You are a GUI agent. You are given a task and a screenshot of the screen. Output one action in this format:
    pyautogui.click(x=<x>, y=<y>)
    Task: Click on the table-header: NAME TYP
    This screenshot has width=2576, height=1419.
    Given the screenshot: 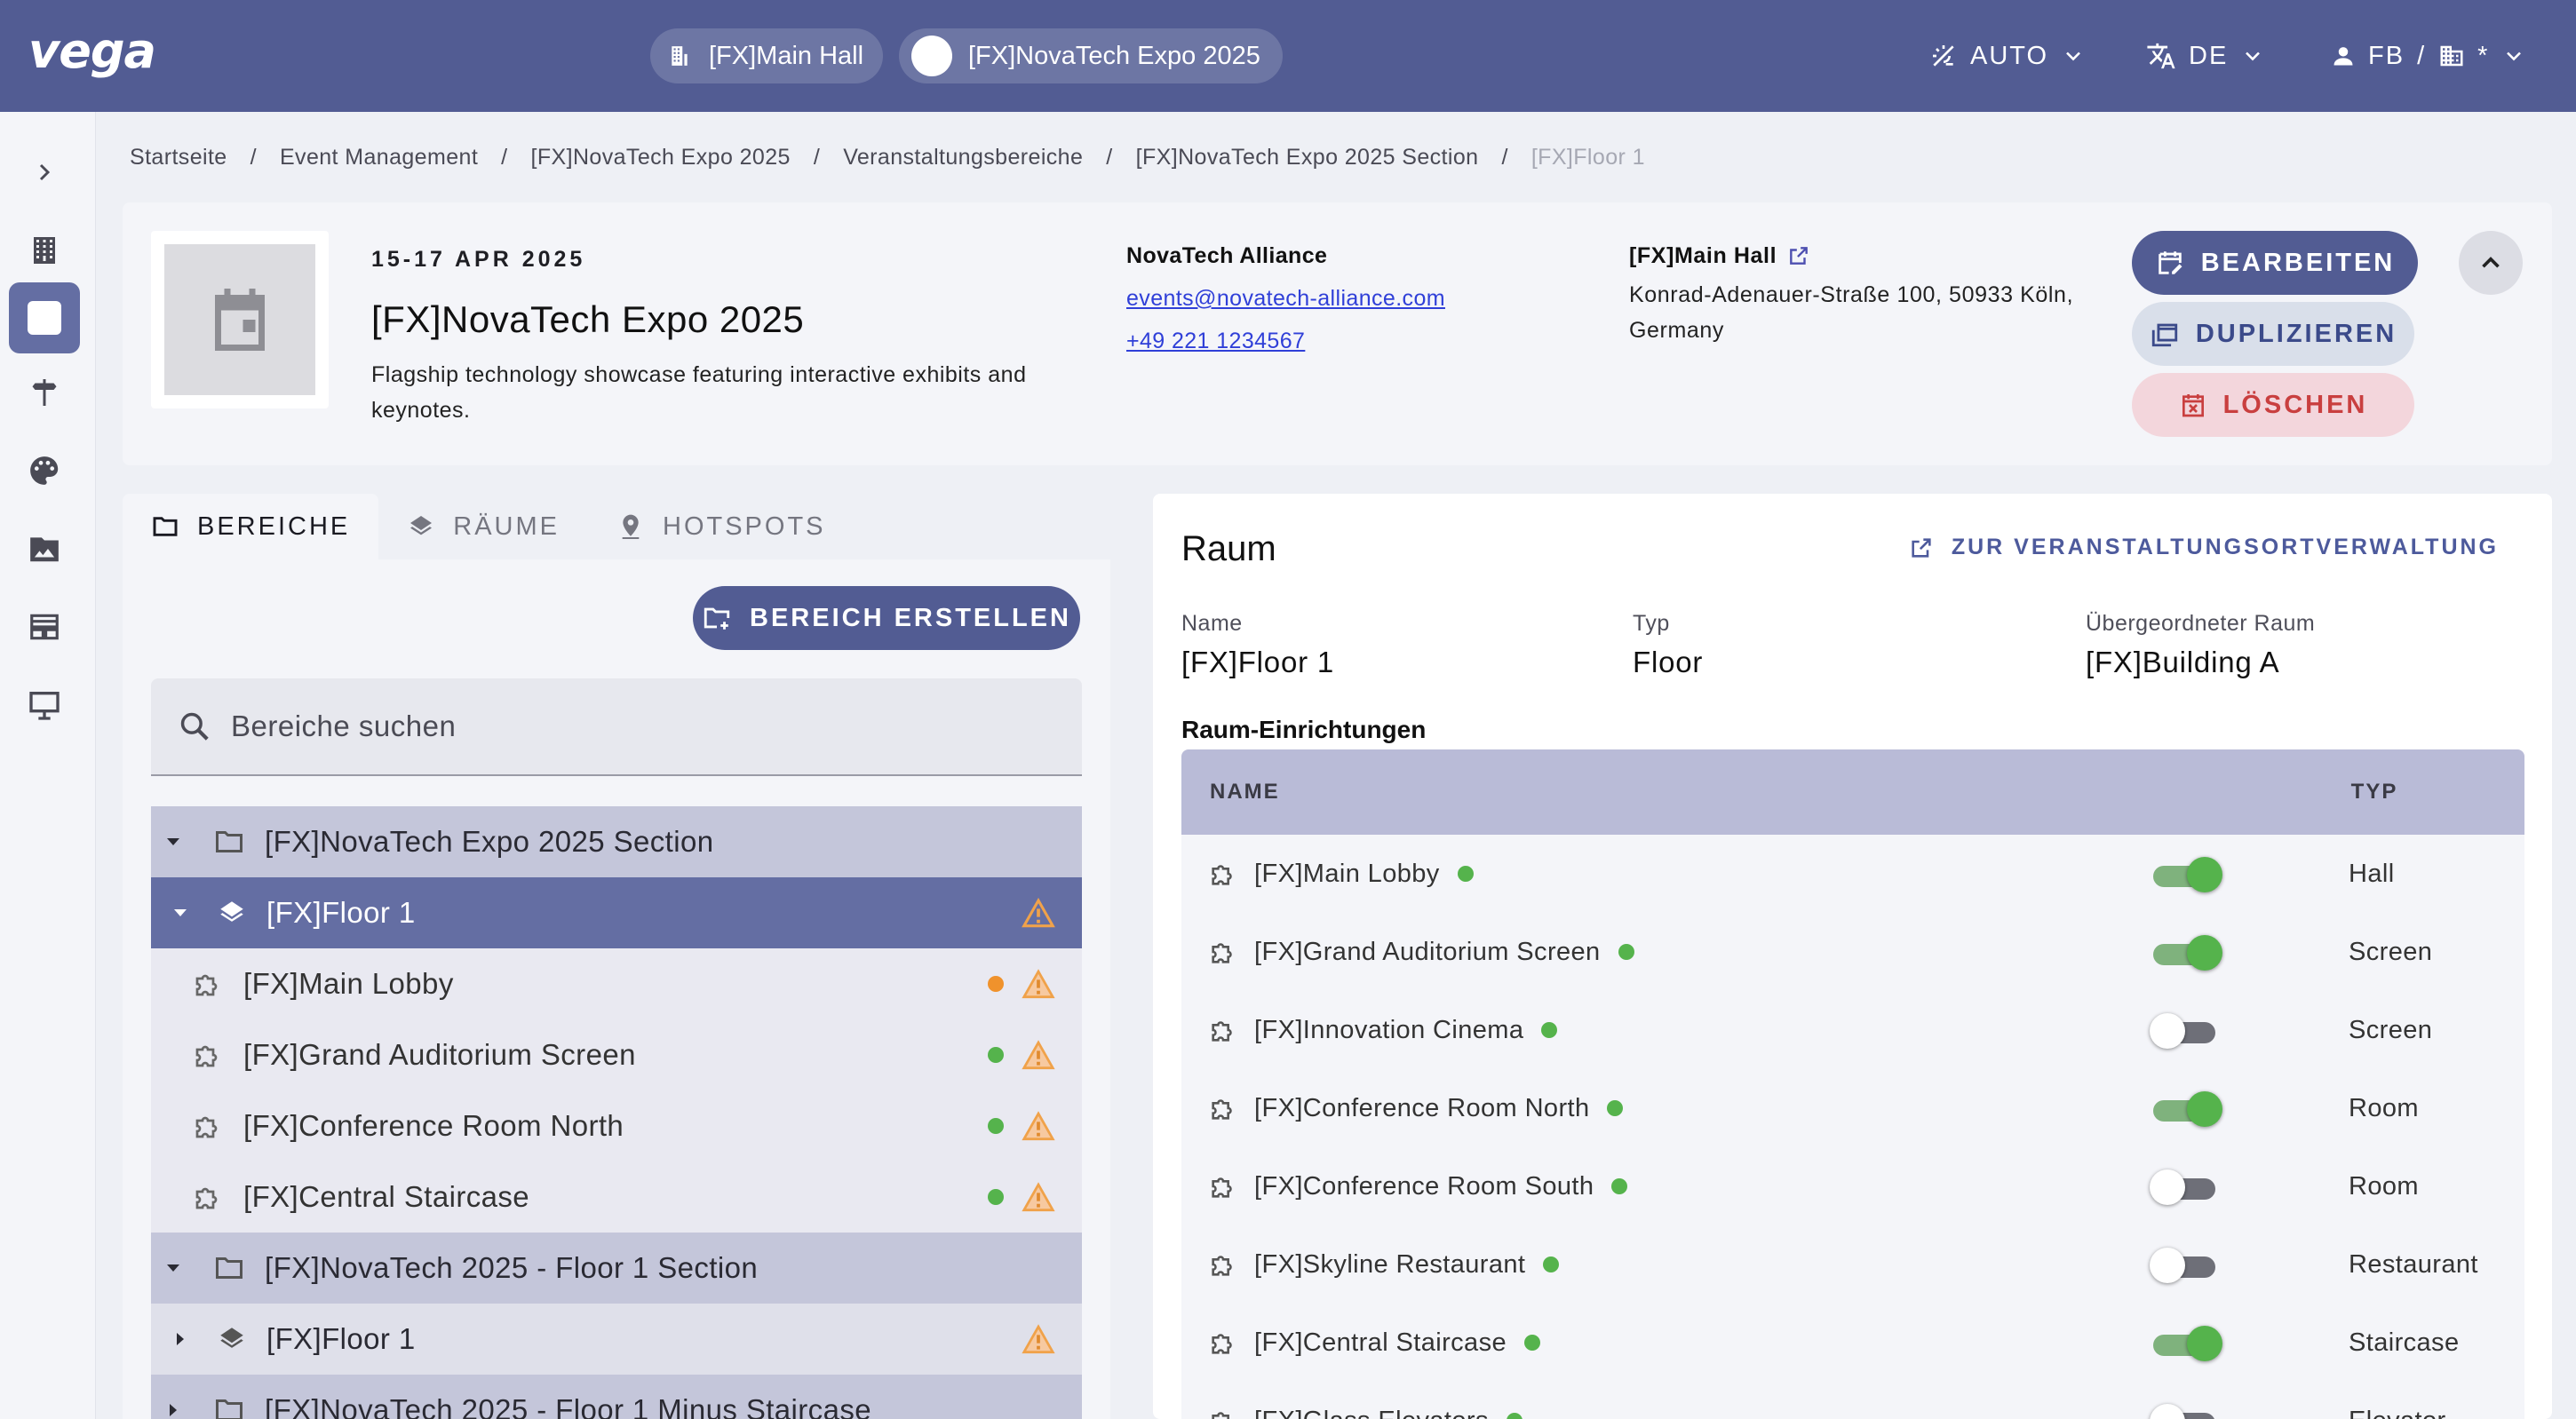 What is the action you would take?
    pyautogui.click(x=1852, y=792)
    